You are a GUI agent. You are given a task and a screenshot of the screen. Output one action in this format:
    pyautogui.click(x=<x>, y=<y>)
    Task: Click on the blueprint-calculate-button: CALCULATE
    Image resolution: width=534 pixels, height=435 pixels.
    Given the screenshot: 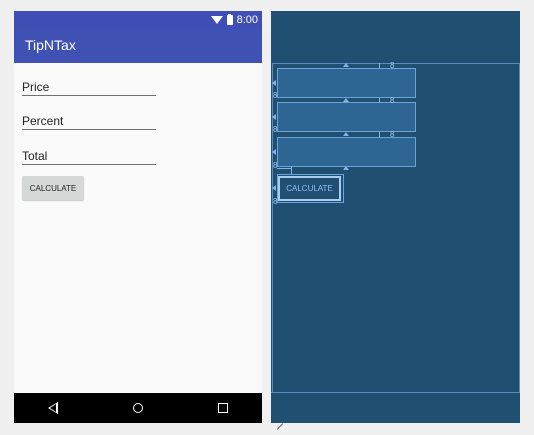 What is the action you would take?
    pyautogui.click(x=309, y=188)
    